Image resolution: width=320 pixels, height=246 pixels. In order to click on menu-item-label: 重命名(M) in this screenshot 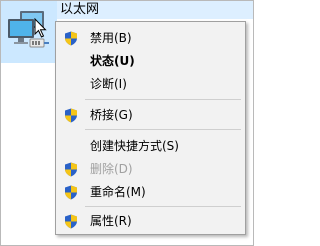, I will do `click(118, 192)`.